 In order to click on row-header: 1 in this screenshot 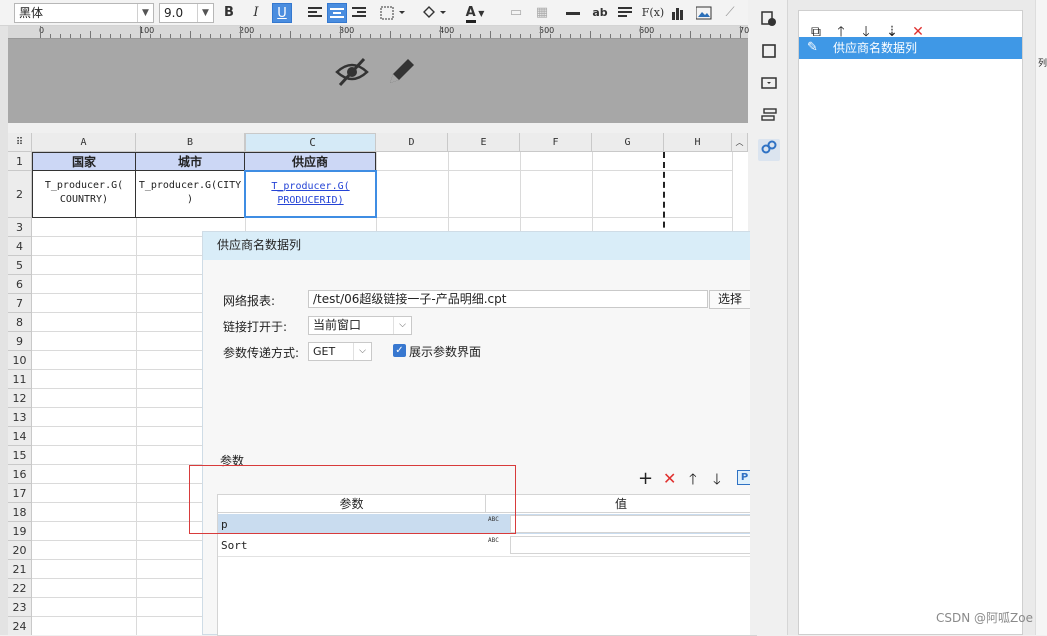, I will do `click(20, 161)`.